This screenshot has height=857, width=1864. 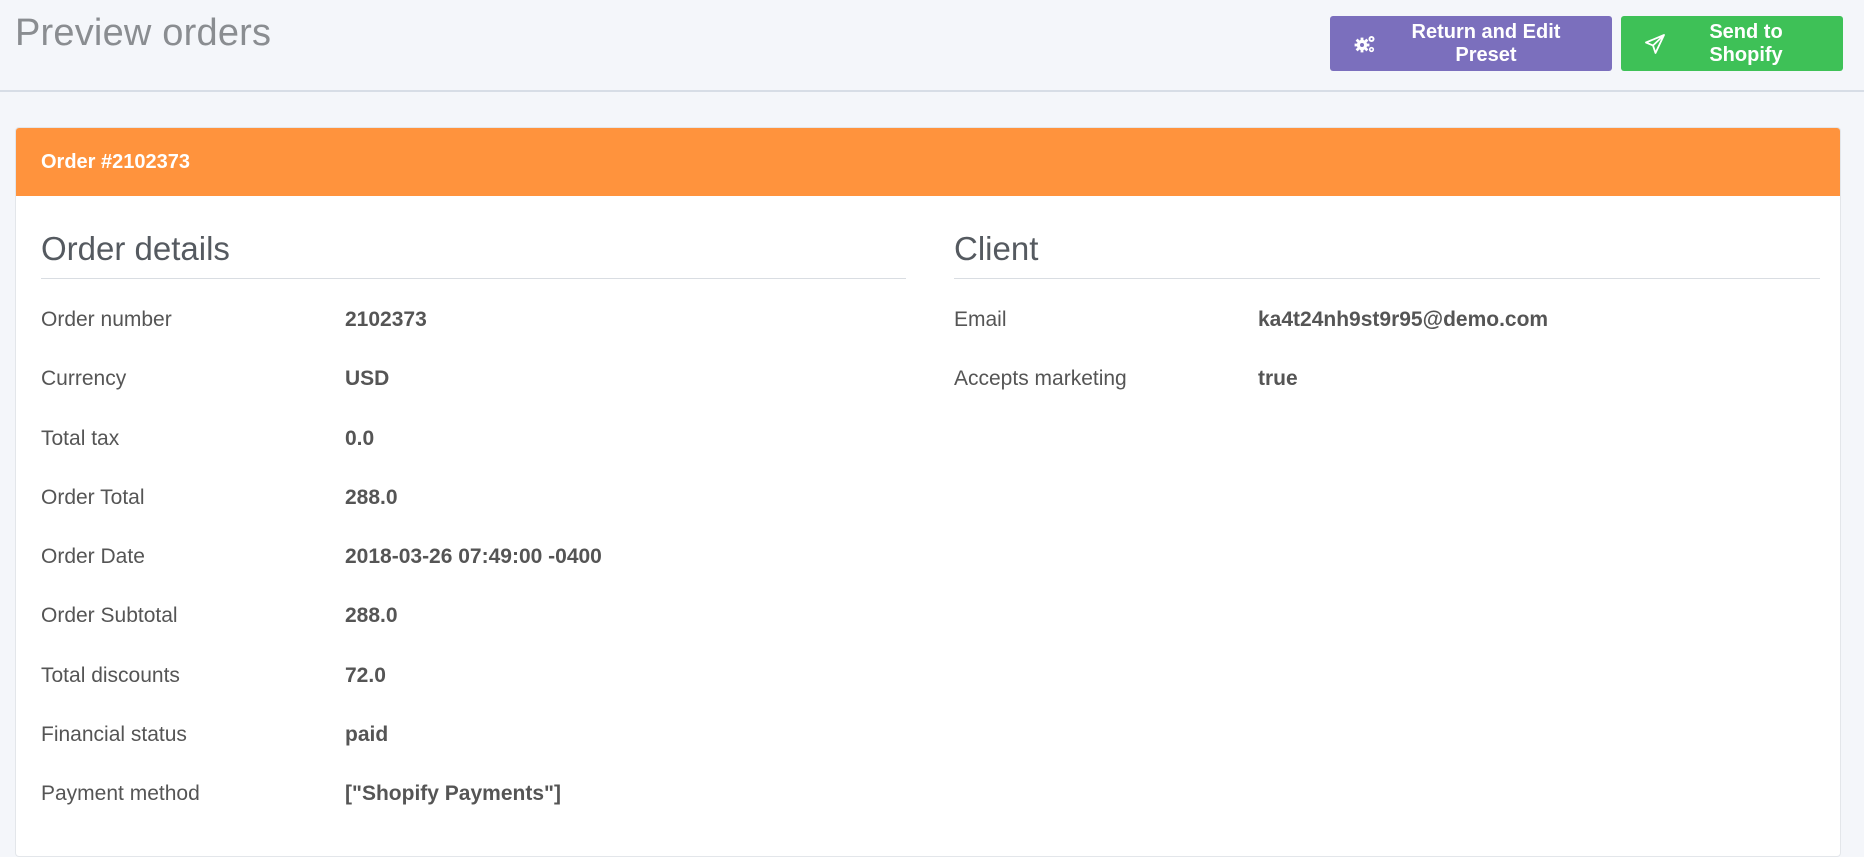 I want to click on detail-row-order-subtotal: Order Subtotal 288.0, so click(x=473, y=631).